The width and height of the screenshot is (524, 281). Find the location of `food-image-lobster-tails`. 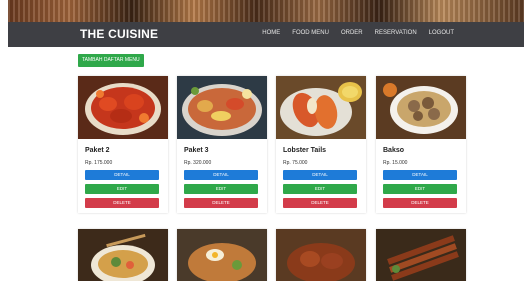

food-image-lobster-tails is located at coordinates (321, 107).